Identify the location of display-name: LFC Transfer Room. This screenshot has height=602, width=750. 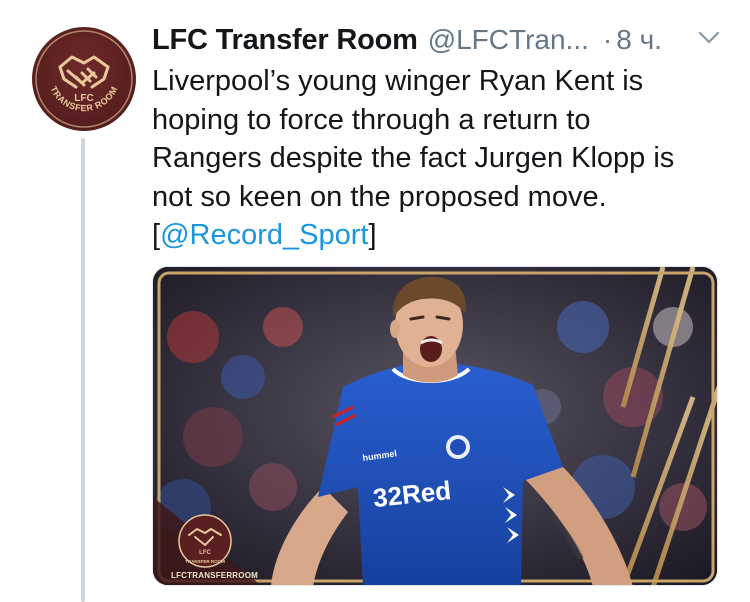
(285, 40).